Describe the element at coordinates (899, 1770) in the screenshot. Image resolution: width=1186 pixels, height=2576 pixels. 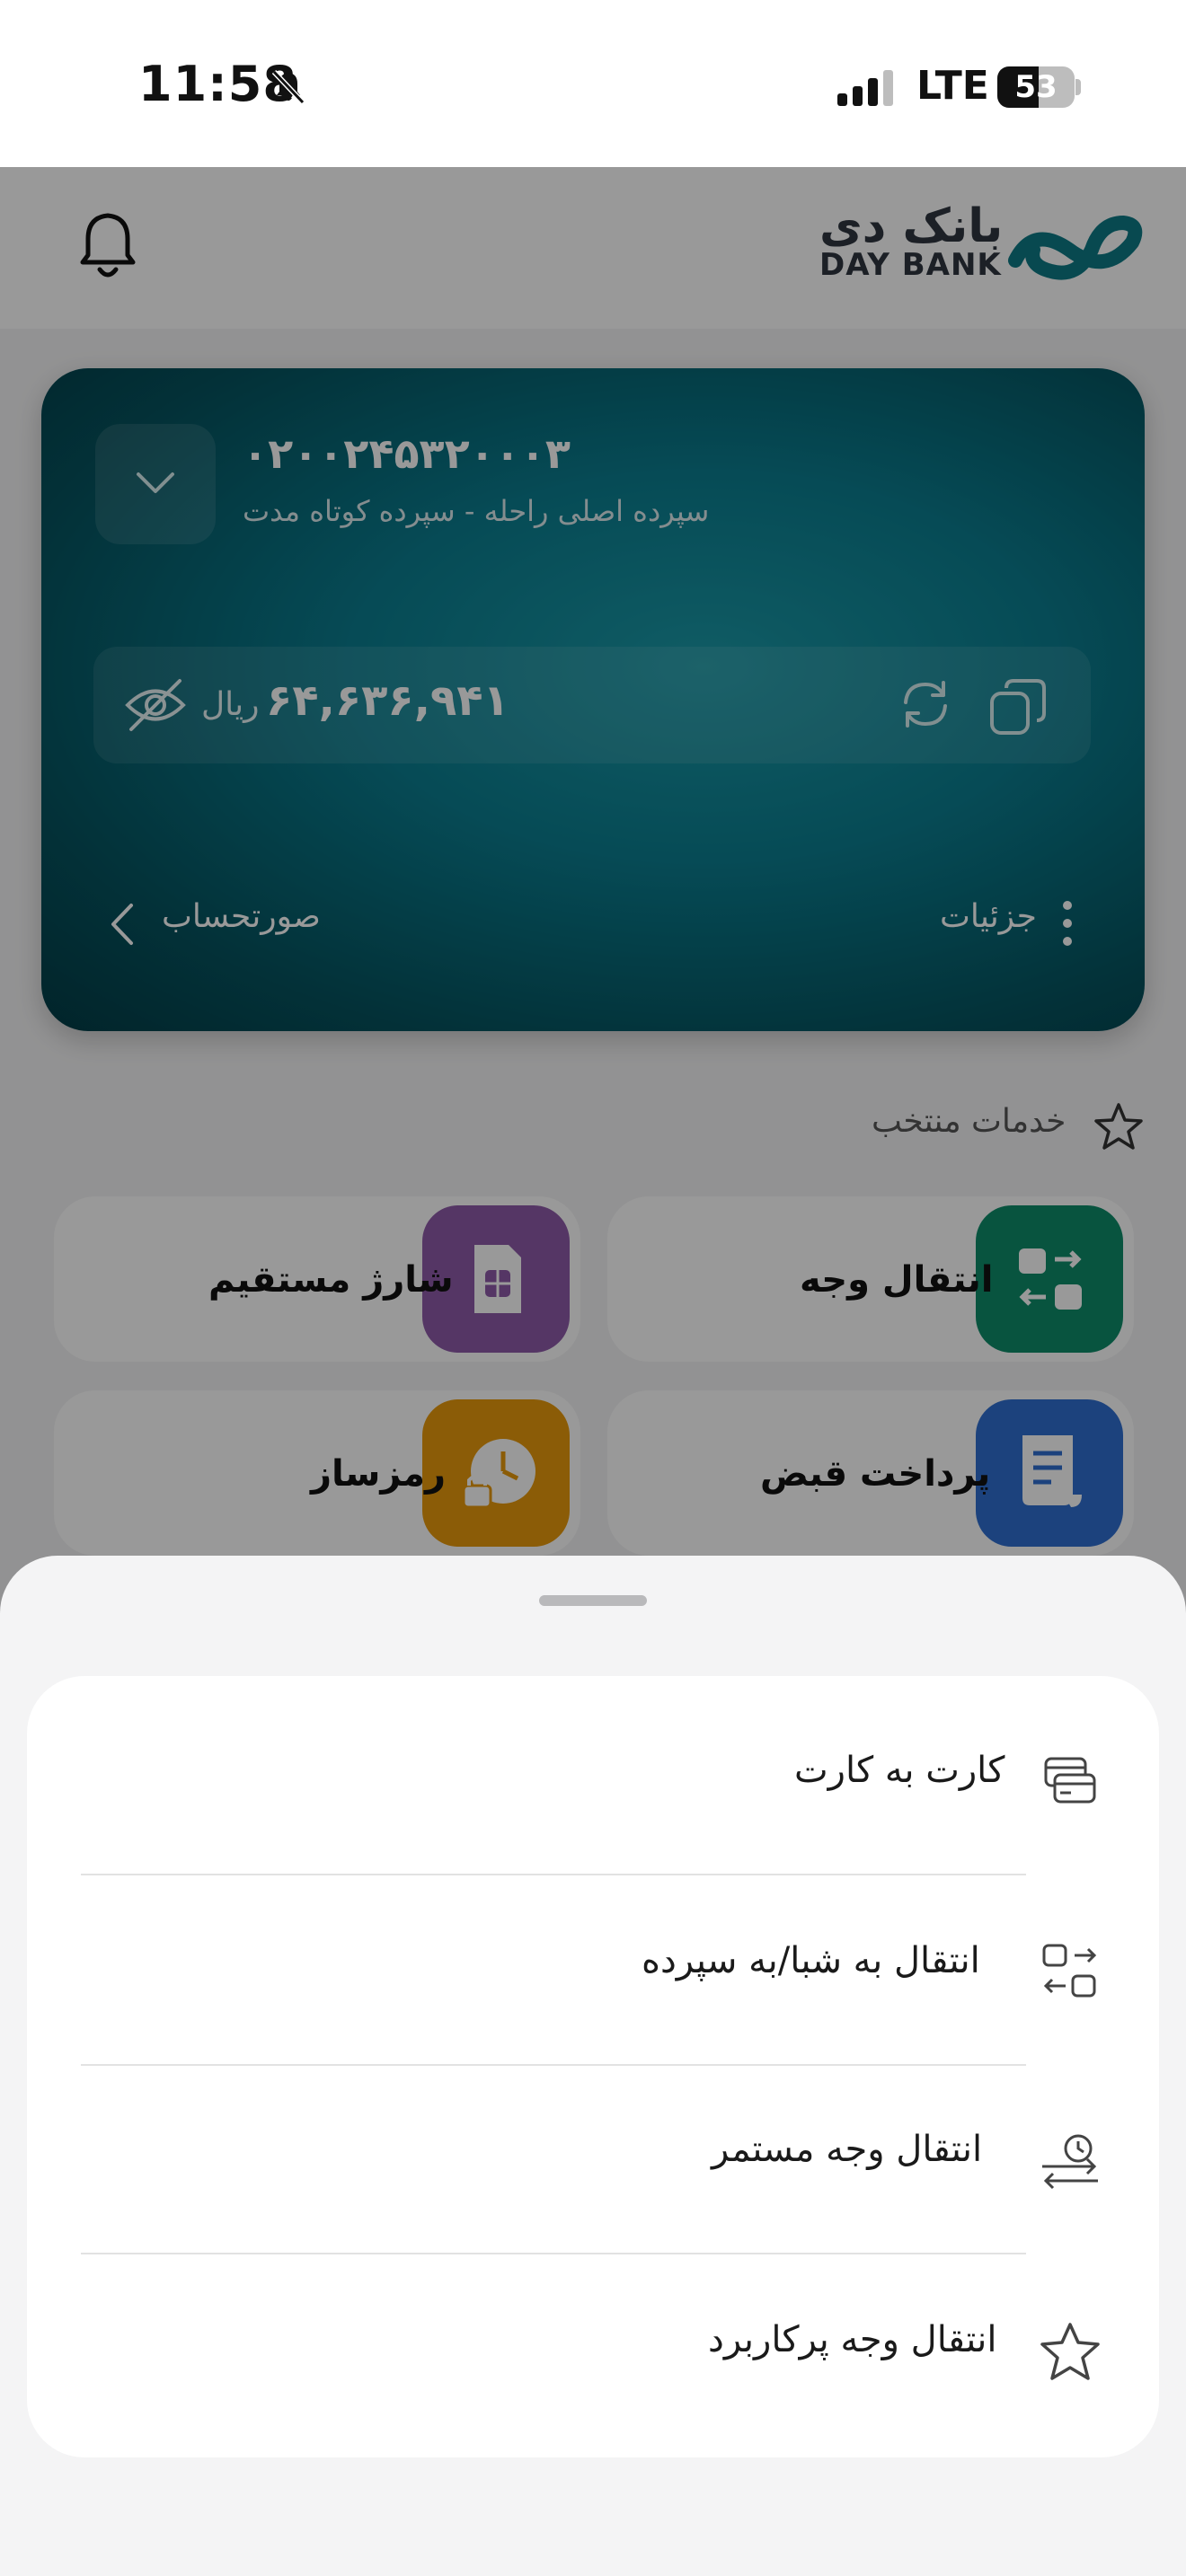
I see `option-label: کارت به کارت` at that location.